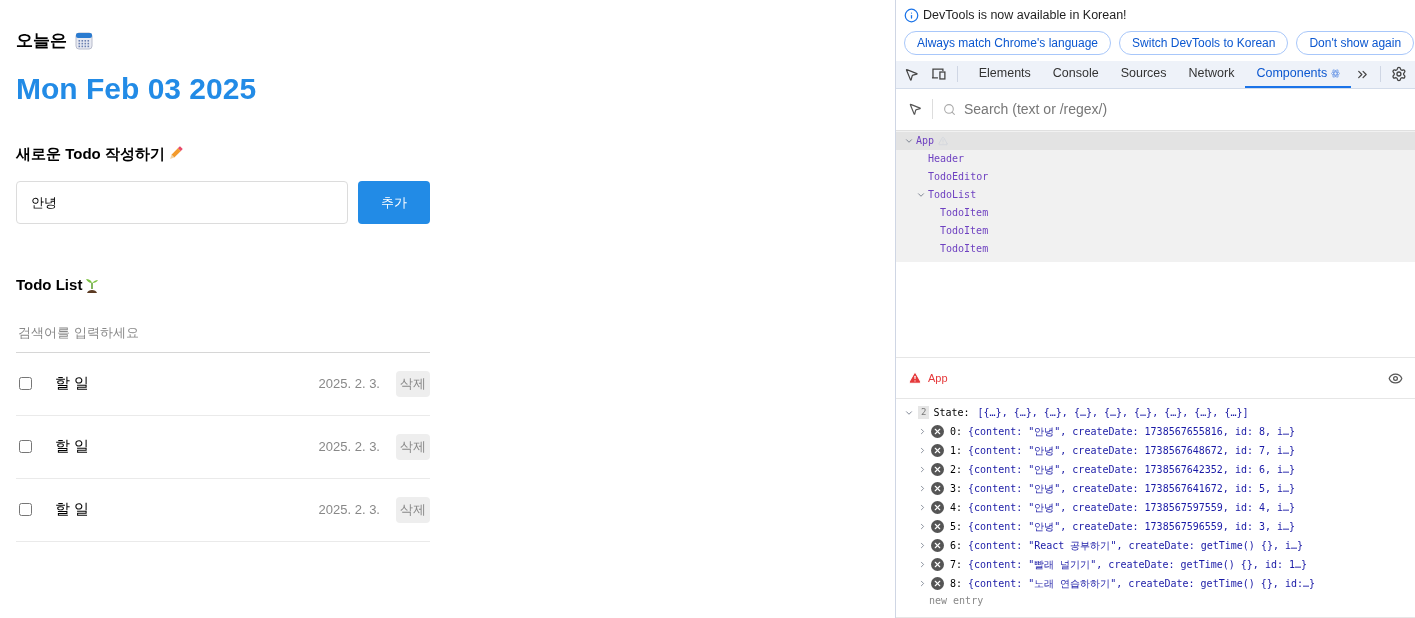 This screenshot has width=1415, height=618. Describe the element at coordinates (1211, 74) in the screenshot. I see `devtools-tab: Network` at that location.